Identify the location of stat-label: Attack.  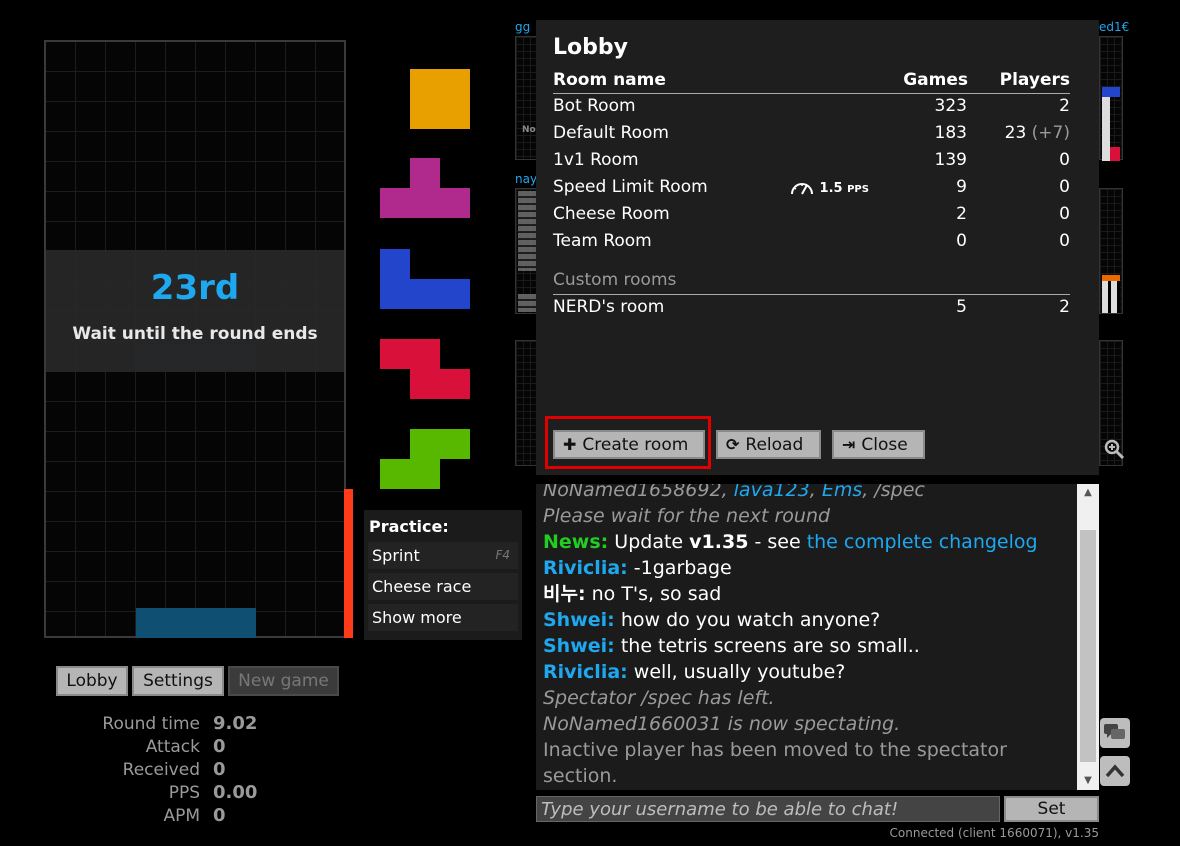
(172, 747).